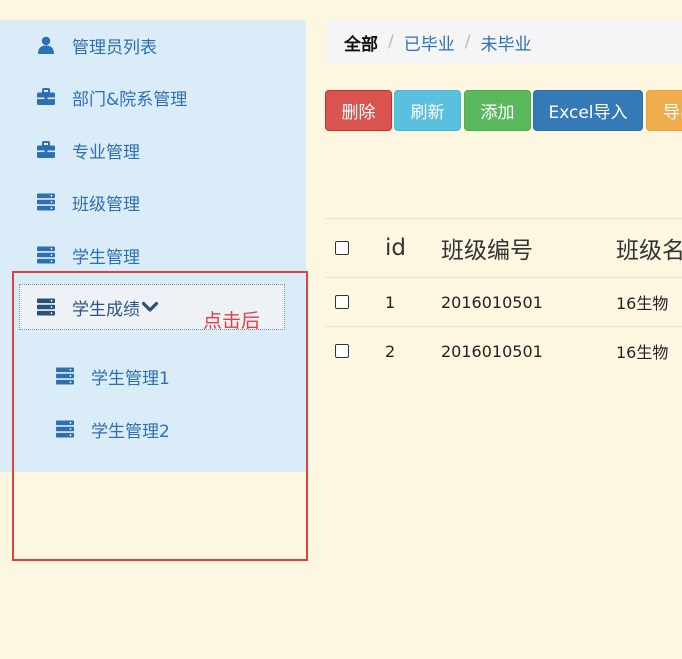 This screenshot has width=682, height=659. What do you see at coordinates (390, 351) in the screenshot?
I see `table-cell-id: 2` at bounding box center [390, 351].